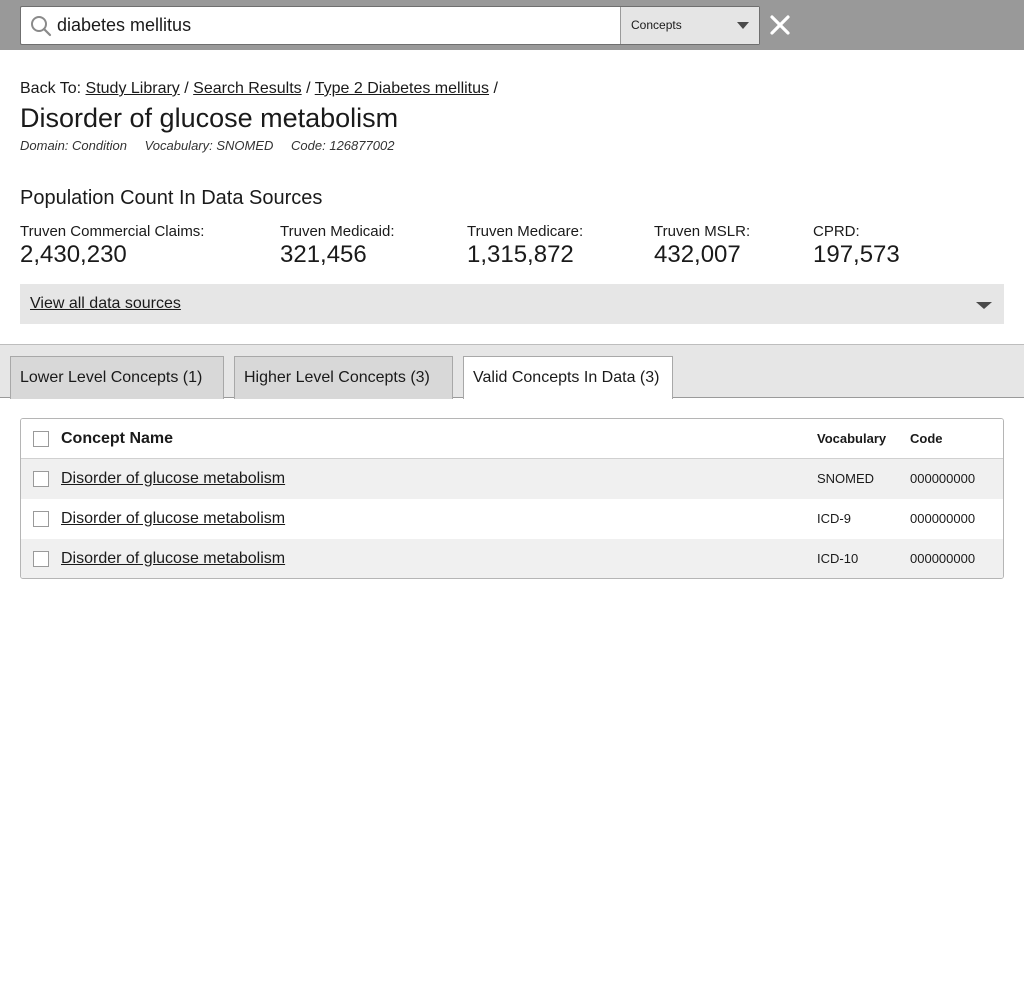 The image size is (1024, 1000). I want to click on breadcrumb-prefix: Back To:, so click(51, 88).